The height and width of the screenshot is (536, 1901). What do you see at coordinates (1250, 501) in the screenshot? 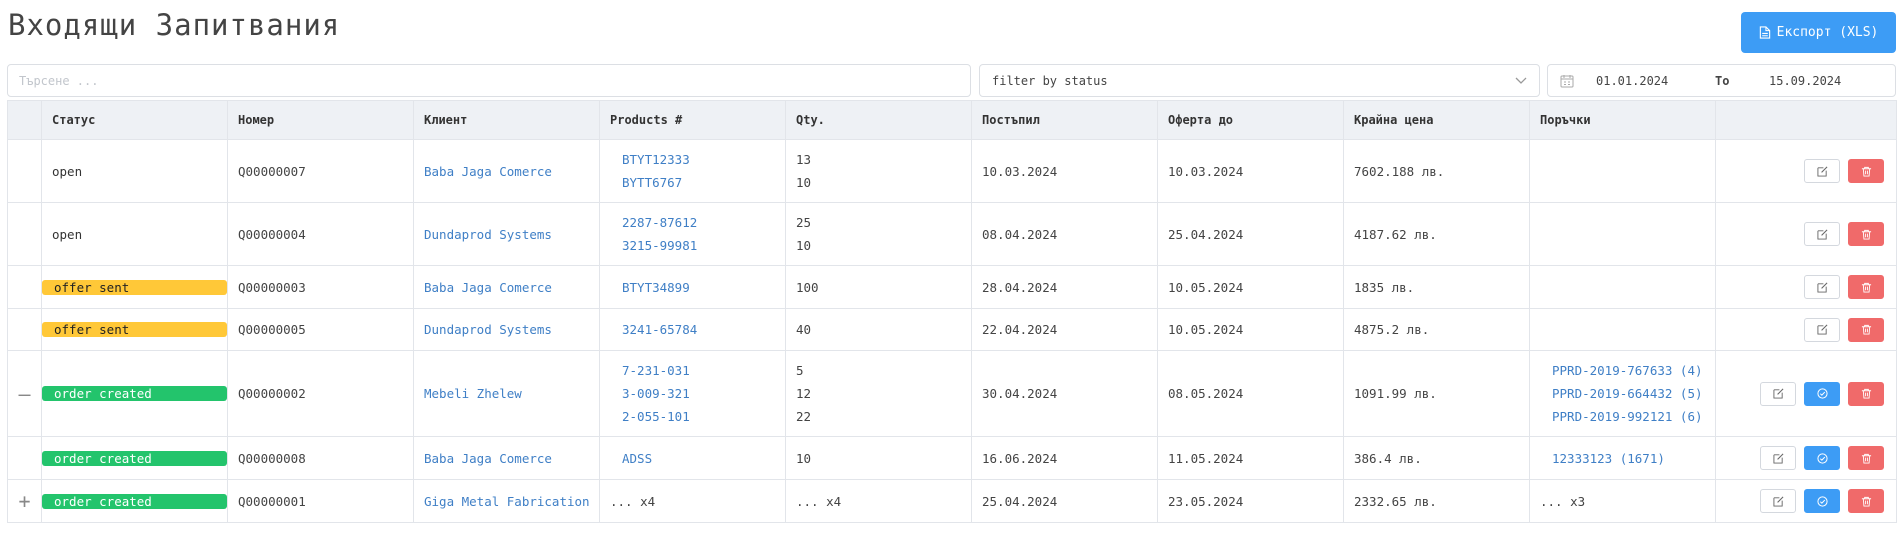
I see `offer-until-cell: 23.05.2024` at bounding box center [1250, 501].